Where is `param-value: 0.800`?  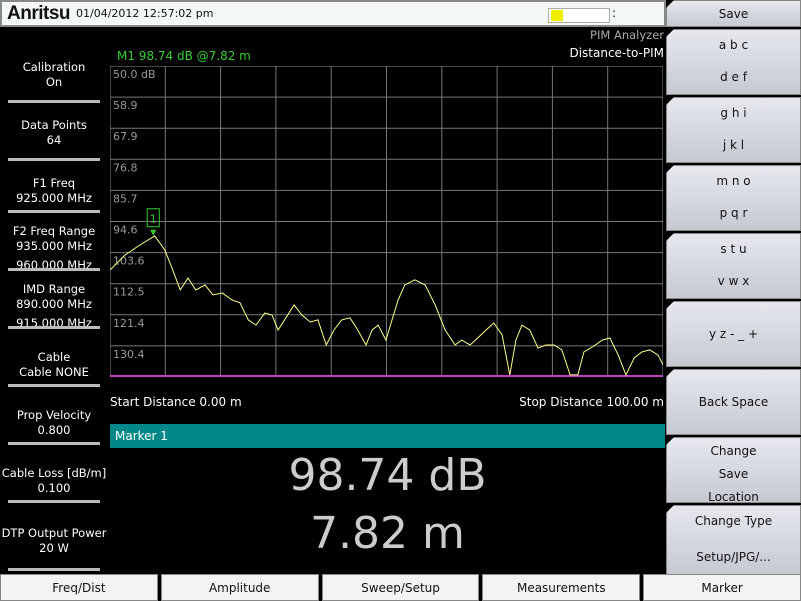
param-value: 0.800 is located at coordinates (54, 430).